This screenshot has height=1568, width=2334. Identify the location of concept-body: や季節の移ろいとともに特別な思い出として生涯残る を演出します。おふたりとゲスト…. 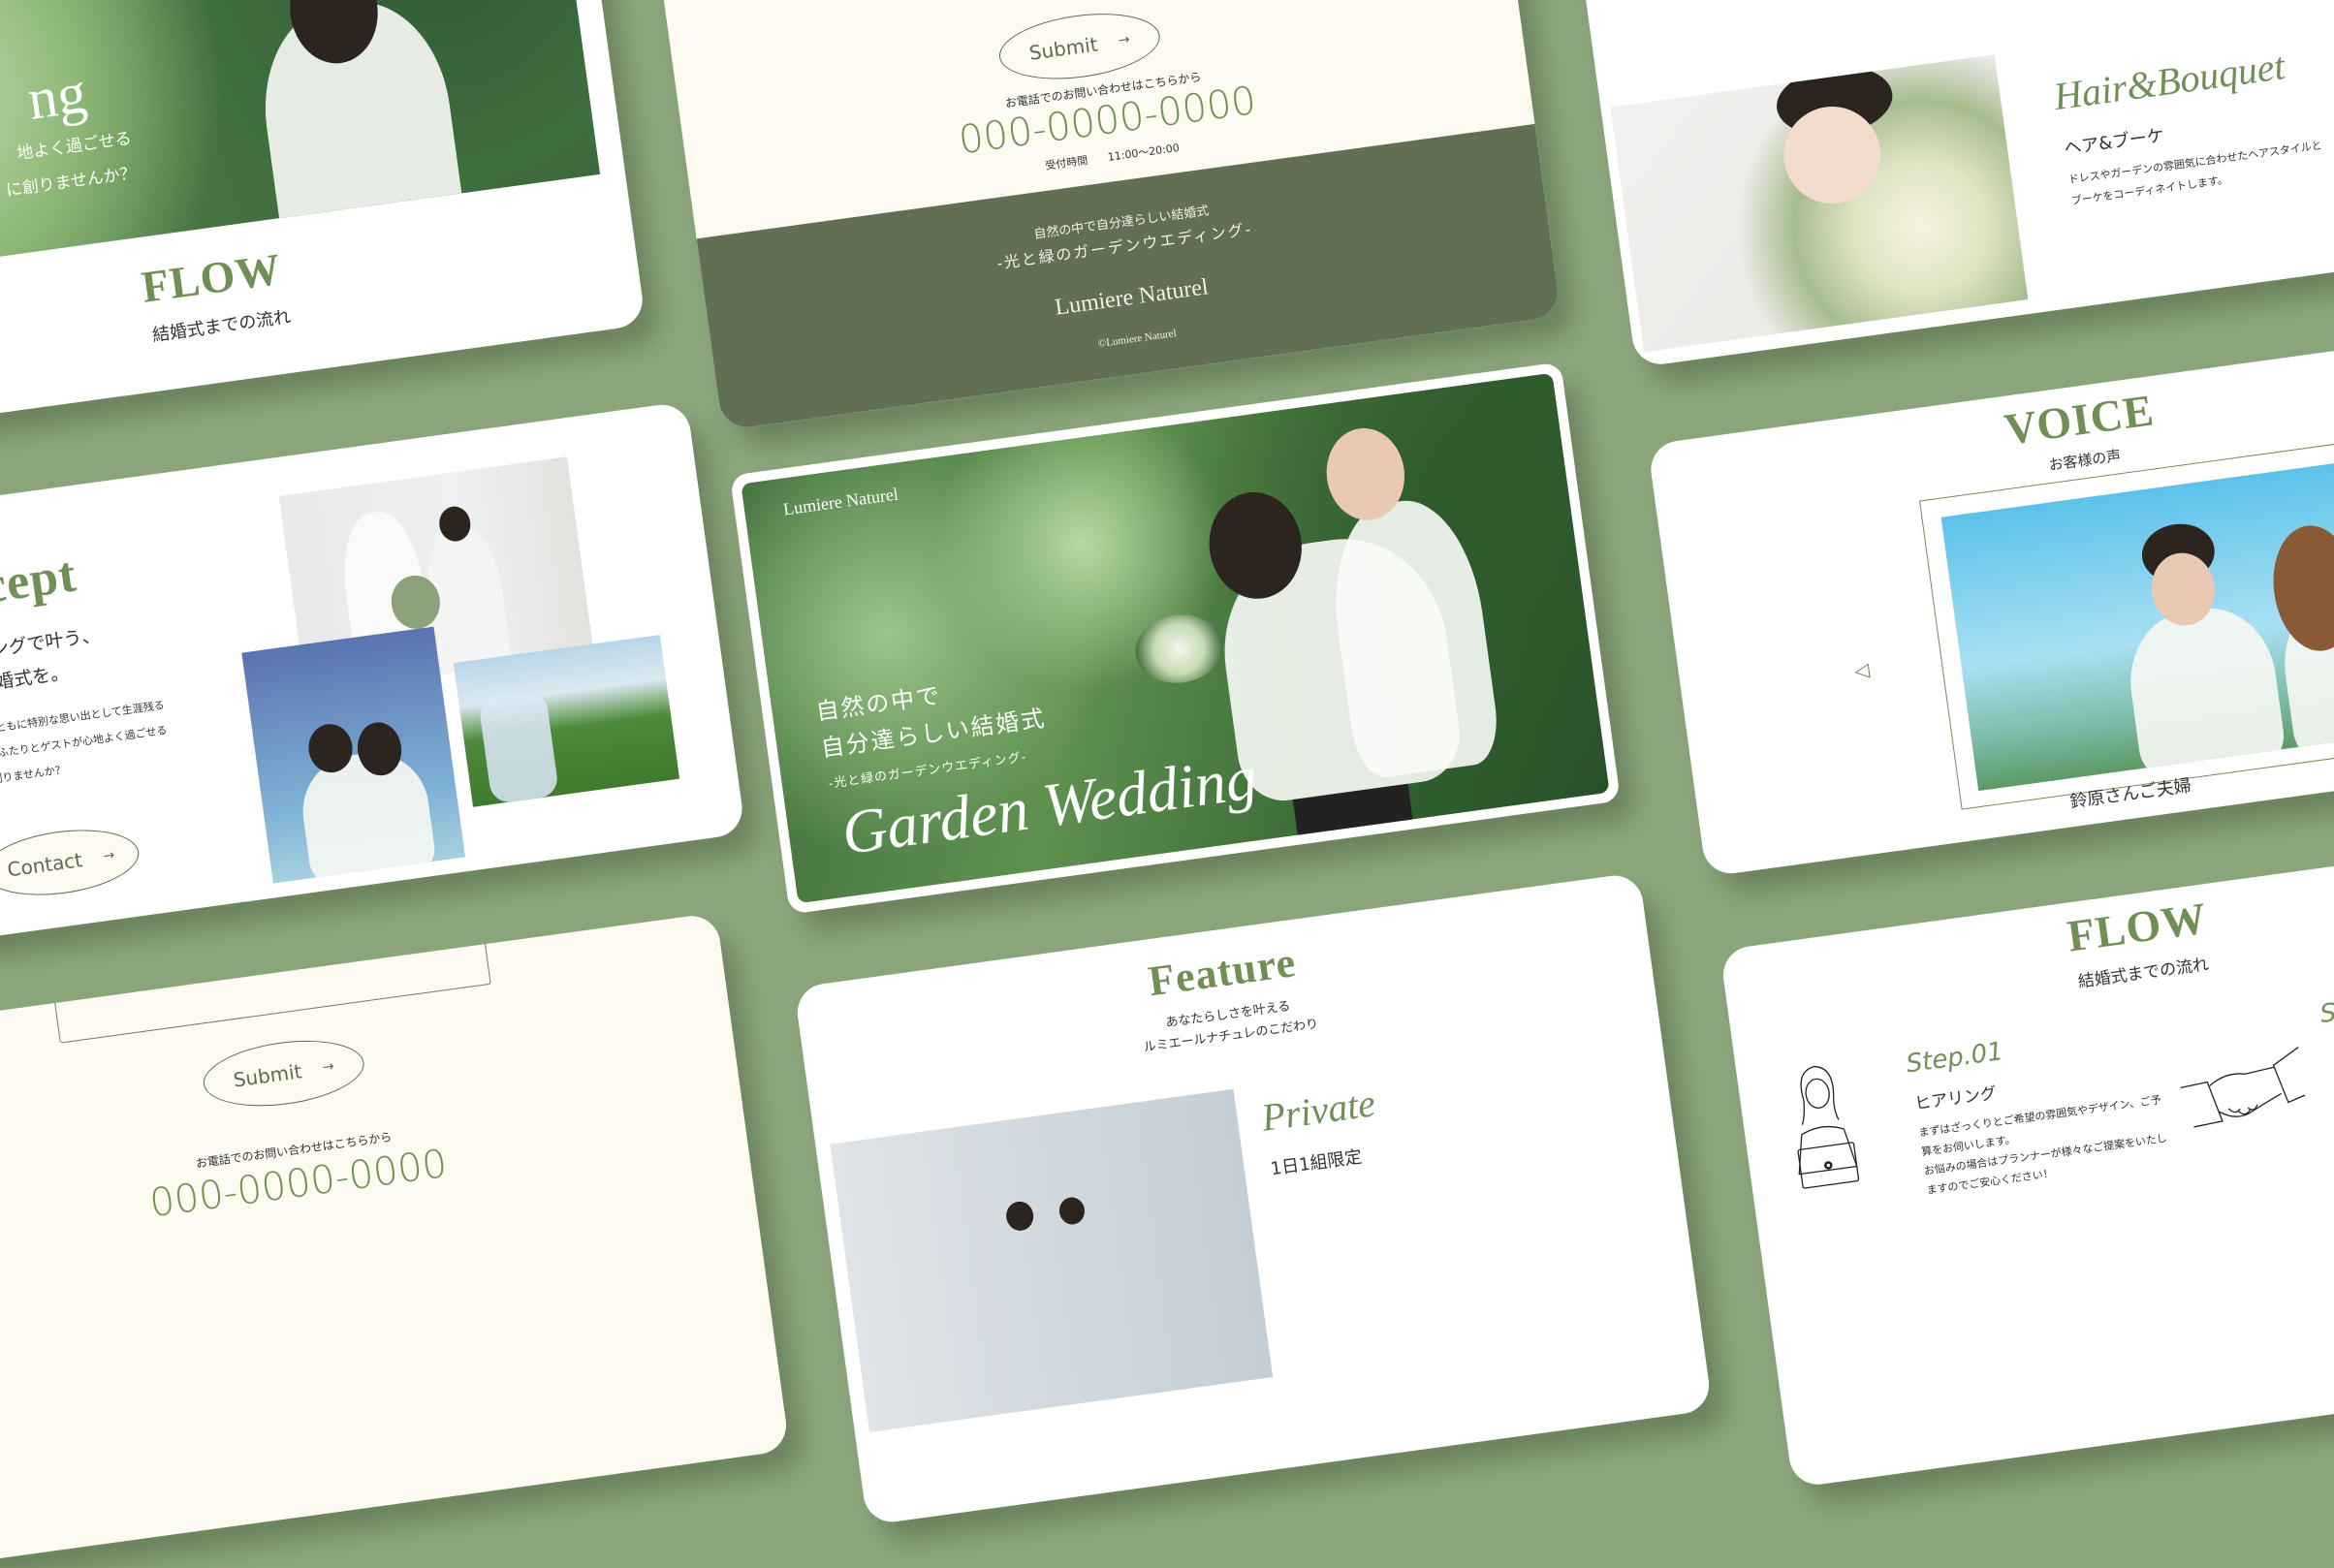
(86, 747).